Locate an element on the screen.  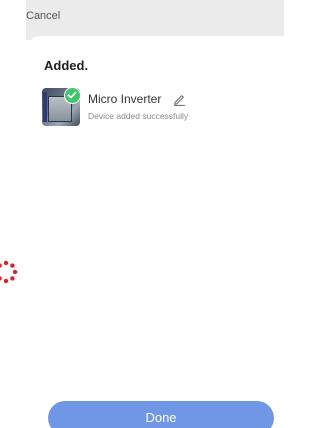
backdrop is located at coordinates (155, 20).